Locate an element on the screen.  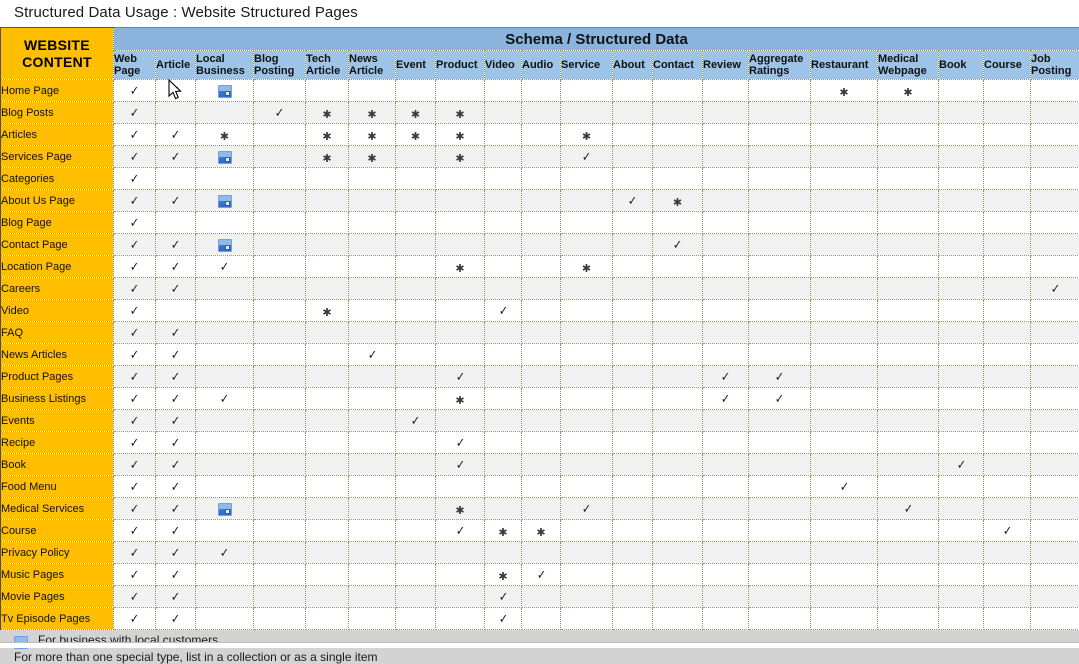
row-label-contact-page: Contact Page is located at coordinates (57, 245).